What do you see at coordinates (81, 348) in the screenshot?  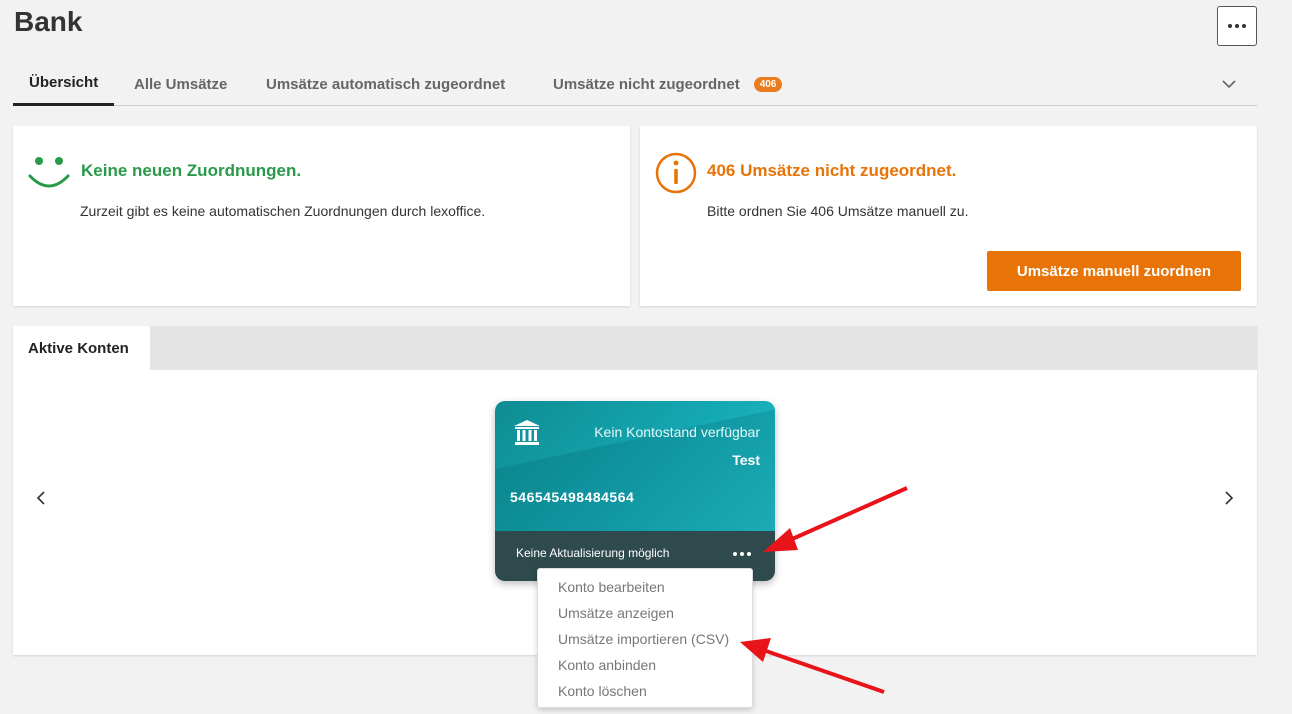 I see `tab-aktive-konten: Aktive Konten` at bounding box center [81, 348].